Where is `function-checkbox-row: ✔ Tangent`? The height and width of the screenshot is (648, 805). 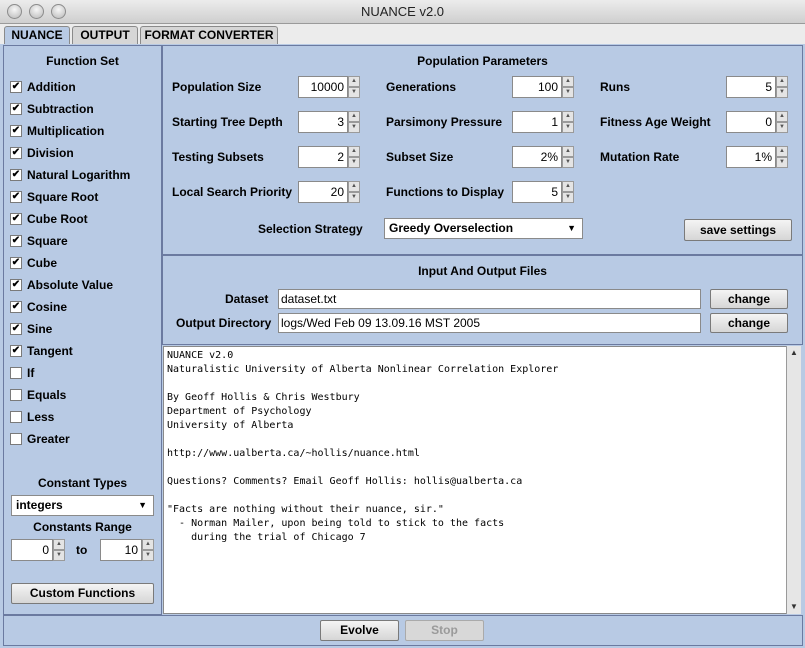 function-checkbox-row: ✔ Tangent is located at coordinates (41, 351).